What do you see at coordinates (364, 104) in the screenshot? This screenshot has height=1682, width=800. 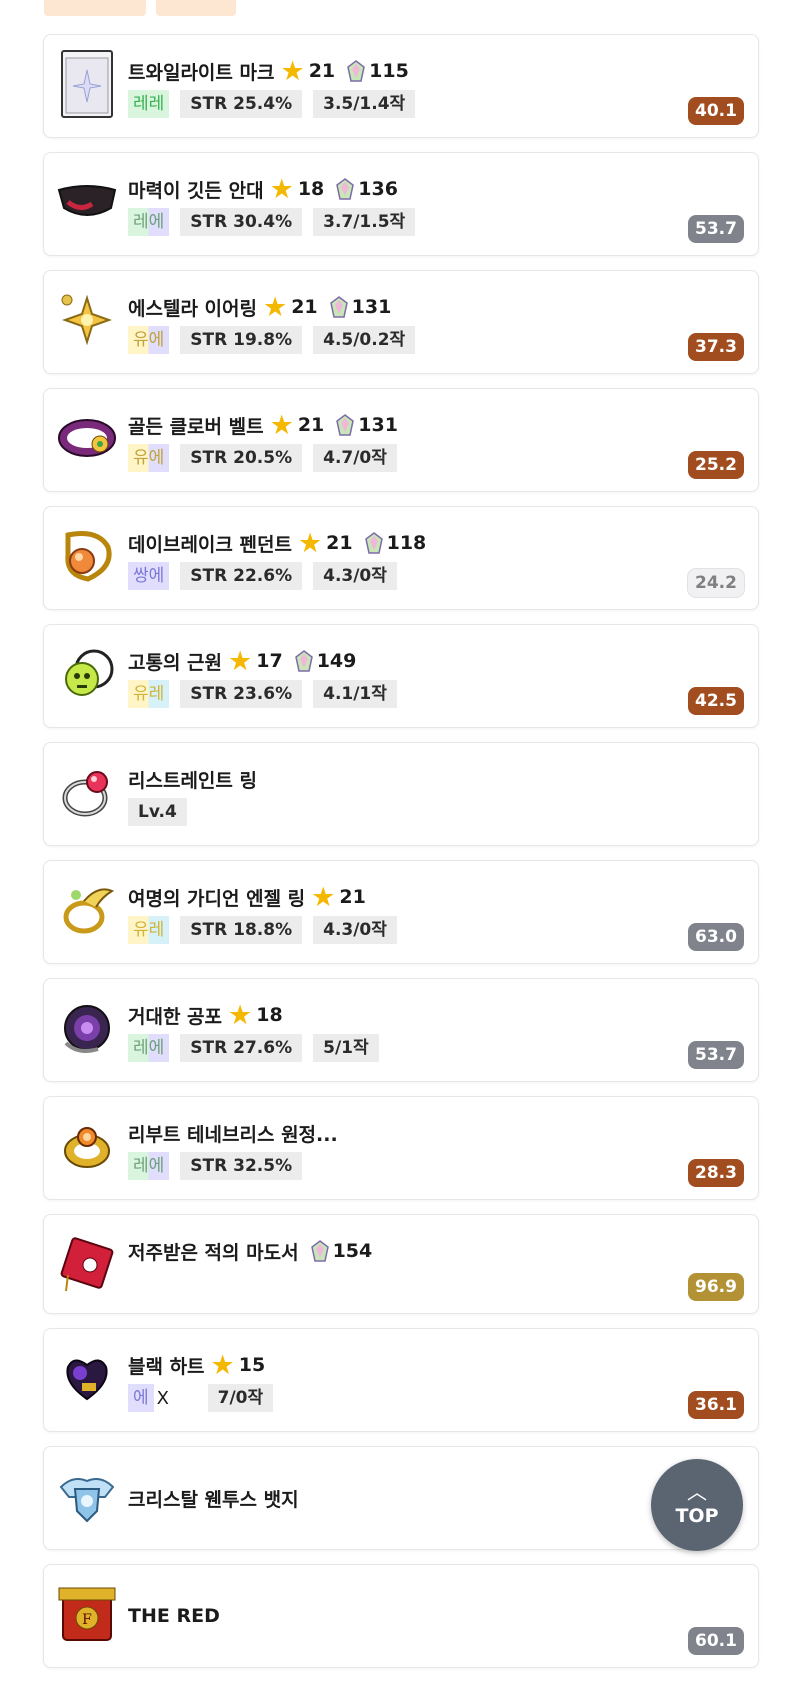 I see `scroll-tag: 3.5/1.4작` at bounding box center [364, 104].